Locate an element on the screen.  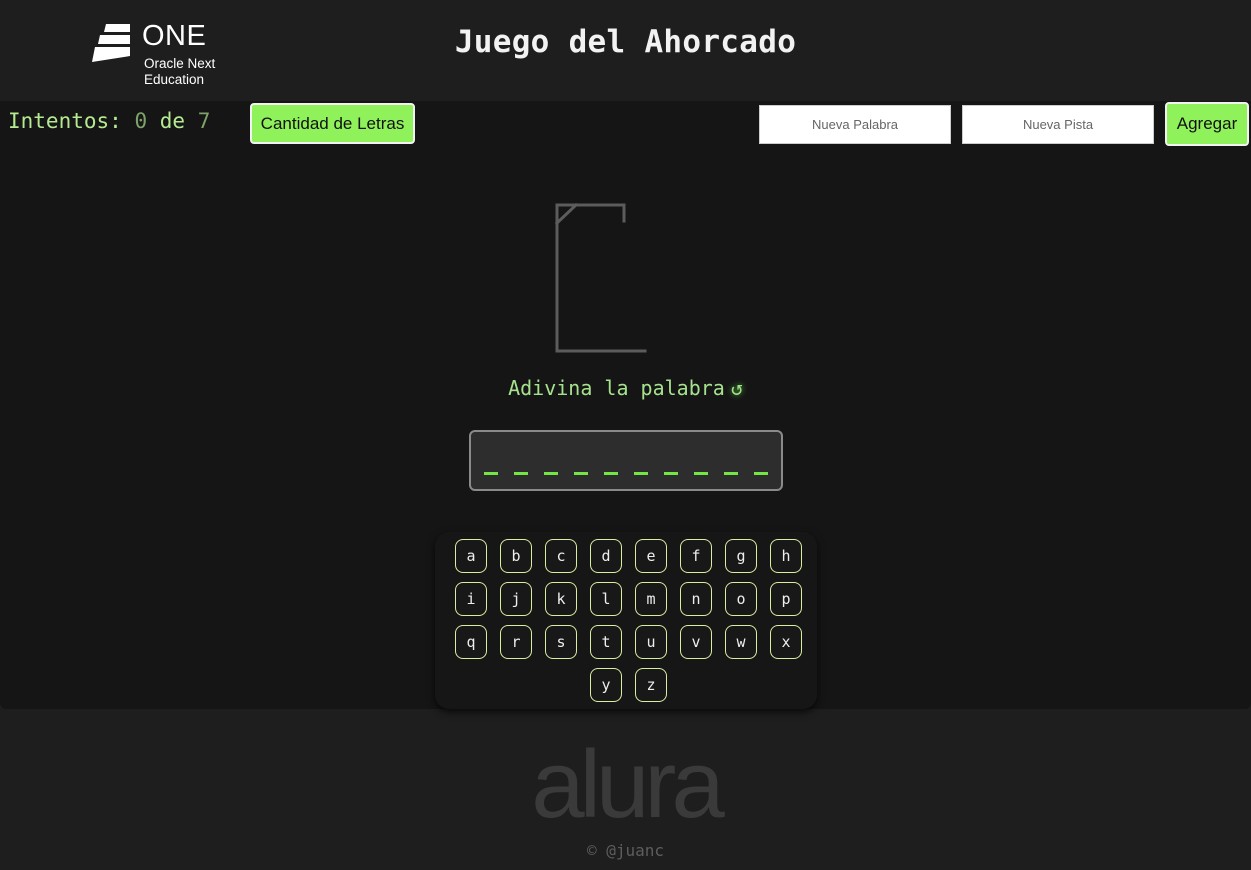
key-m: m is located at coordinates (651, 599).